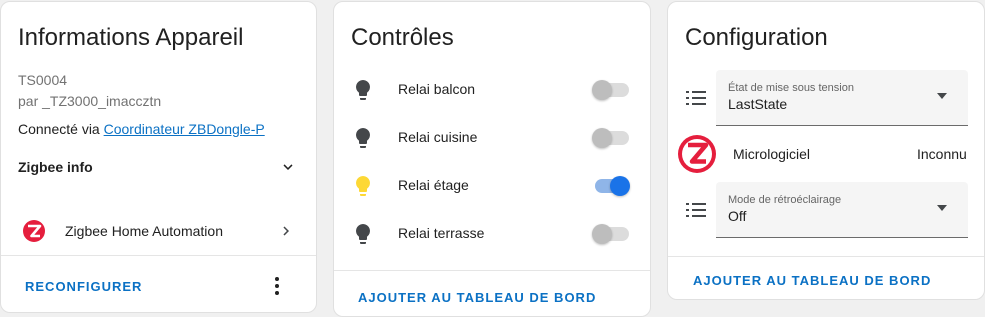 This screenshot has height=317, width=985. What do you see at coordinates (492, 90) in the screenshot?
I see `control-row: Relai balcon` at bounding box center [492, 90].